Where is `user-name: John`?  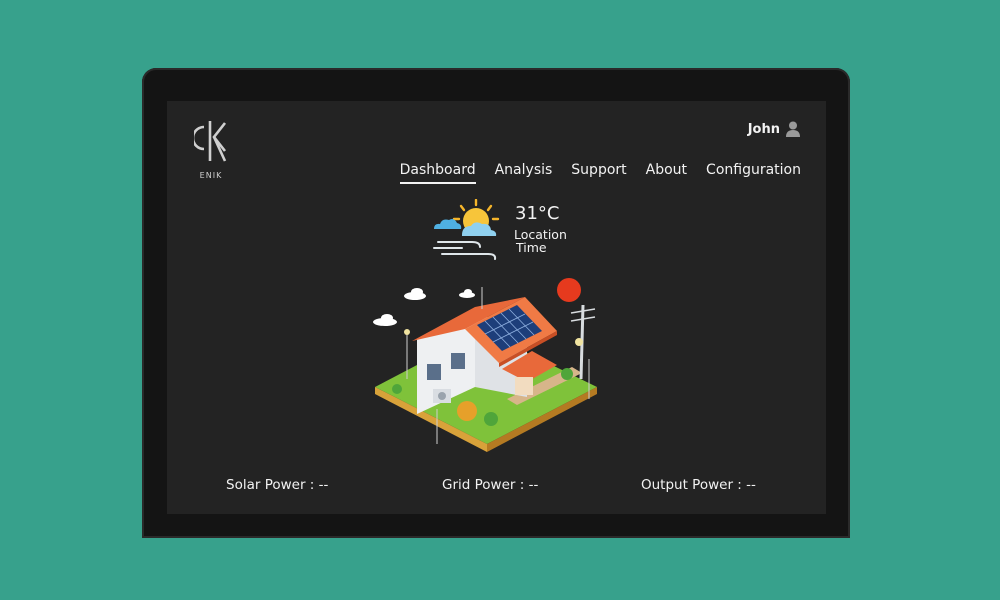 user-name: John is located at coordinates (763, 129).